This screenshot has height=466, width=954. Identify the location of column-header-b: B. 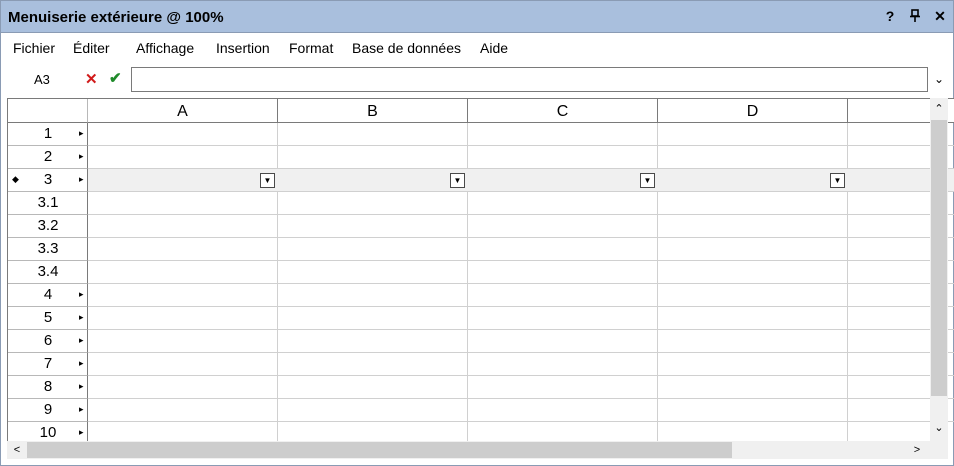
(373, 111).